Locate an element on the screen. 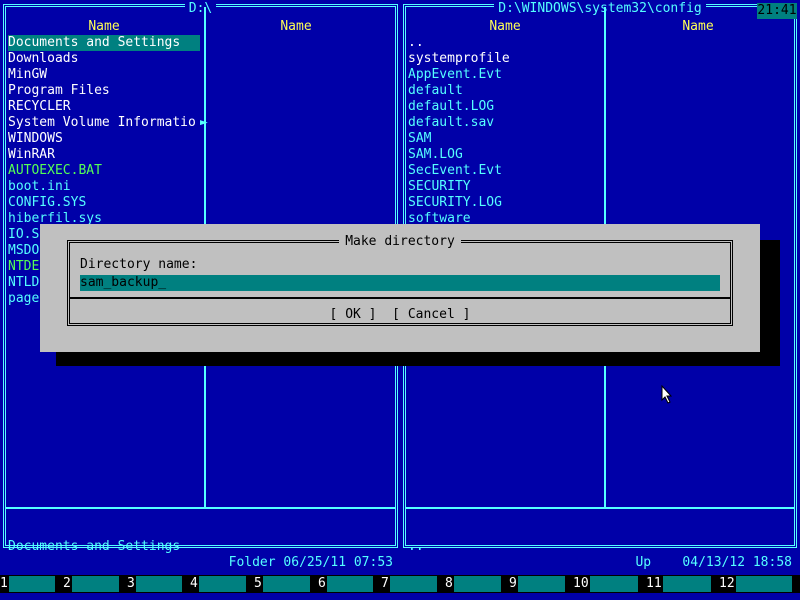 The image size is (800, 600). list-item: default.sav is located at coordinates (459, 123).